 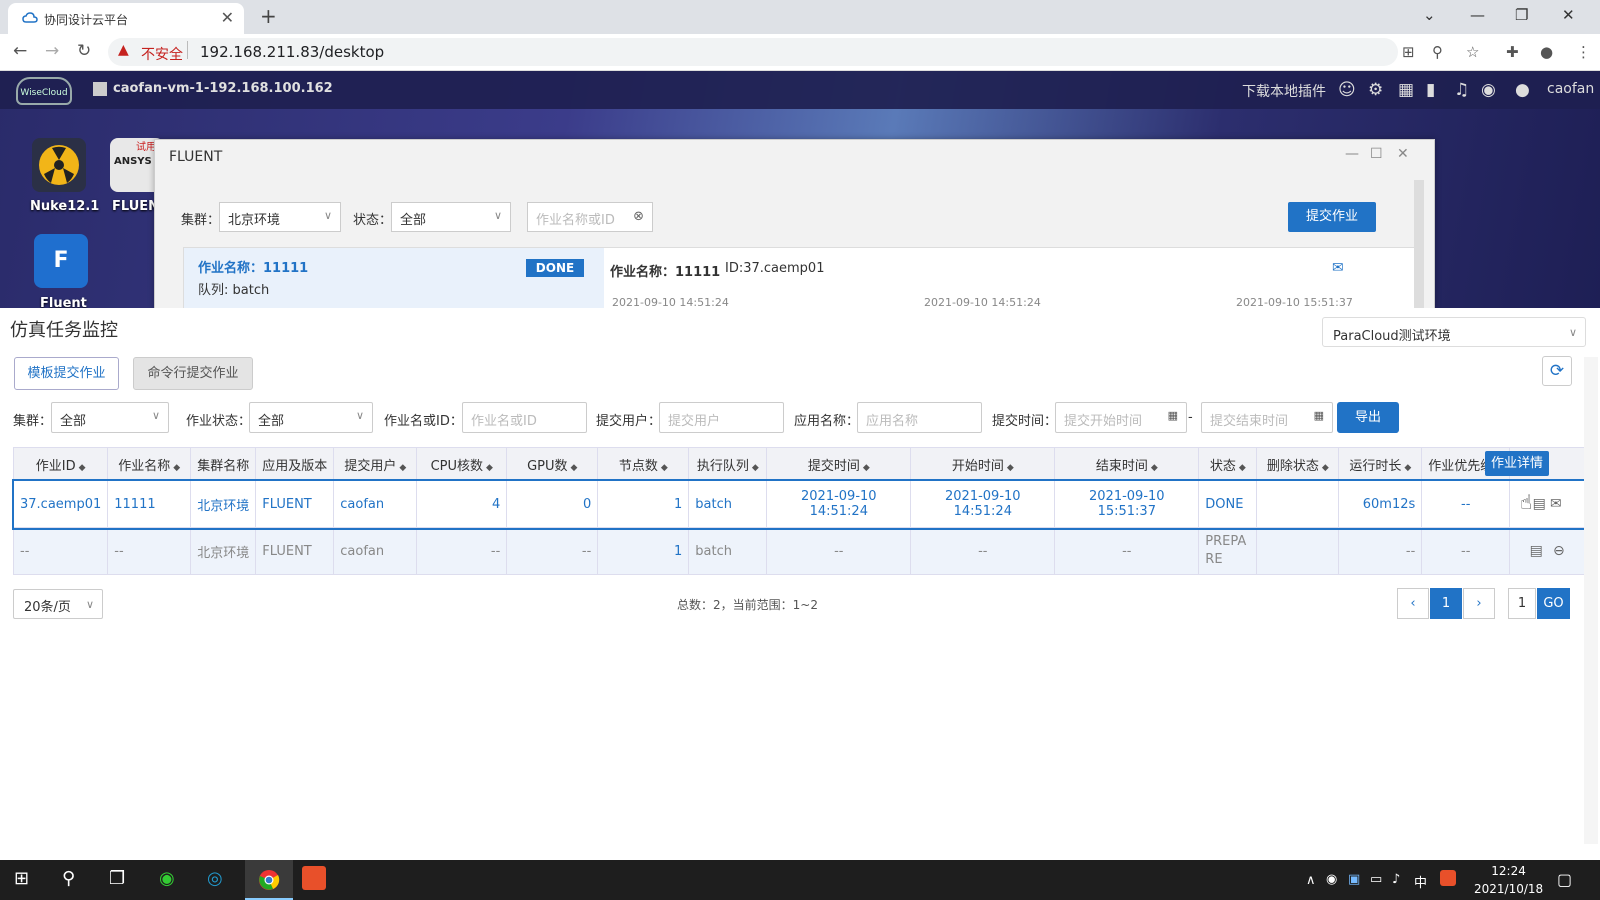 I want to click on cell-job-name: 11111, so click(x=149, y=504).